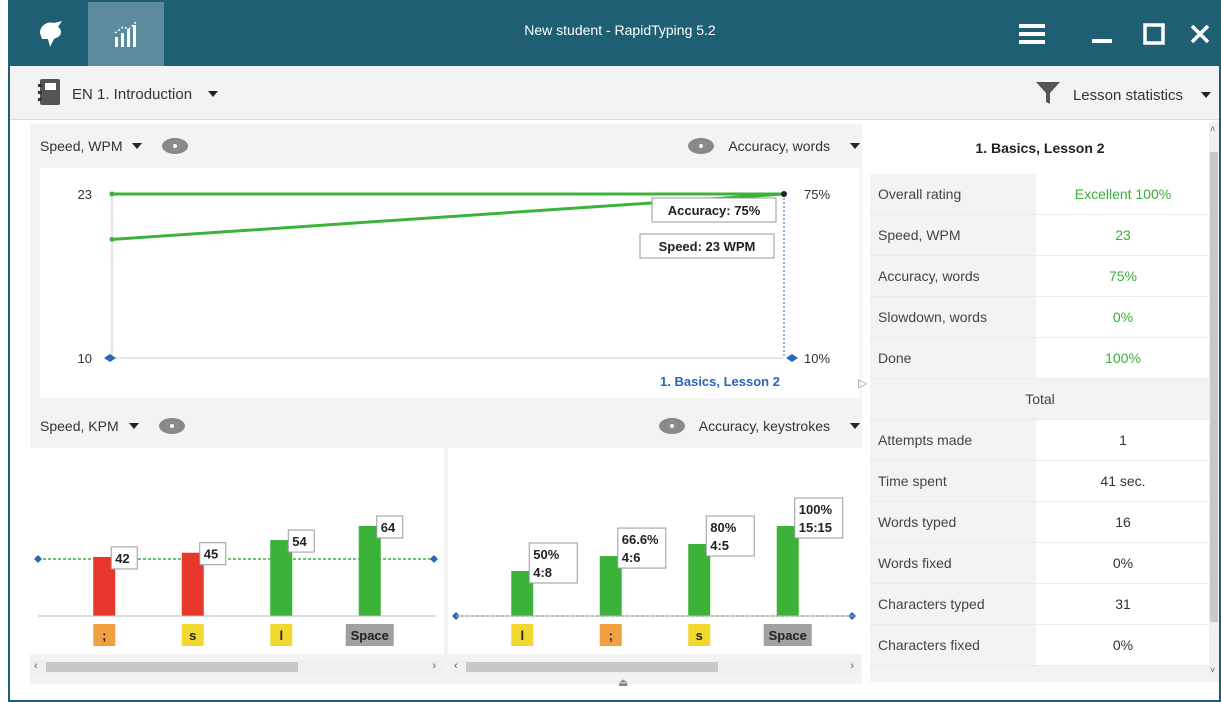 This screenshot has width=1221, height=702. Describe the element at coordinates (764, 426) in the screenshot. I see `keystroke-metric-label: Accuracy, keystrokes` at that location.